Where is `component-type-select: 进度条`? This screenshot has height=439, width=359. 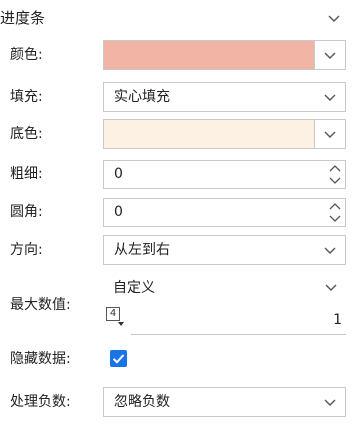
component-type-select: 进度条 is located at coordinates (173, 18).